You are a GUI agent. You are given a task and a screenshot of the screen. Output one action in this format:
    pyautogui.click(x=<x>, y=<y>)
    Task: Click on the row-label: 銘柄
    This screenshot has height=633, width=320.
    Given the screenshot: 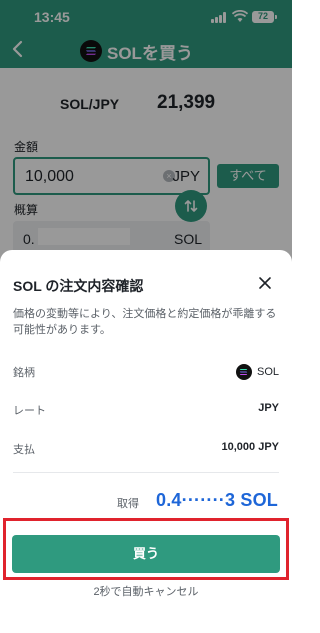 What is the action you would take?
    pyautogui.click(x=24, y=373)
    